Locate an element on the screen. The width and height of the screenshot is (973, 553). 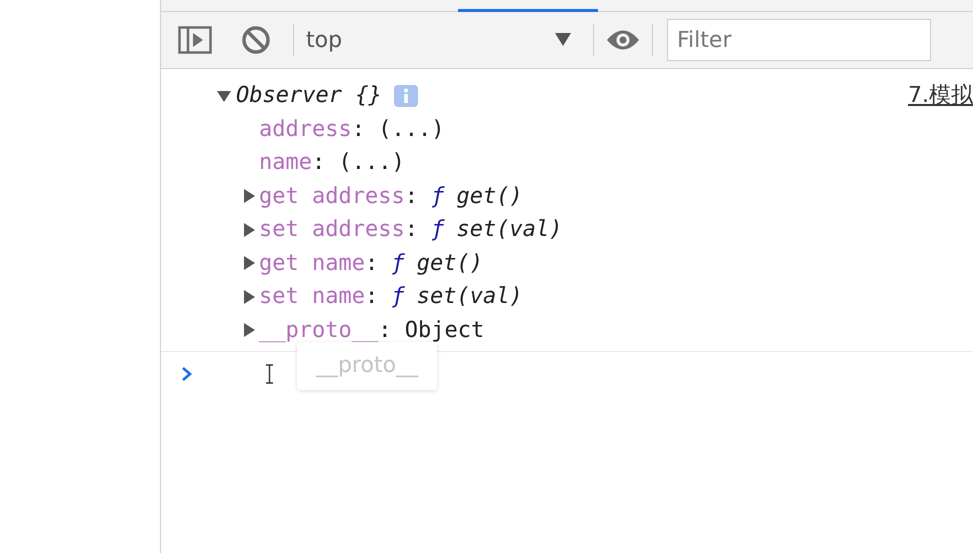
property-line: set address: ƒ set(val) is located at coordinates (410, 230).